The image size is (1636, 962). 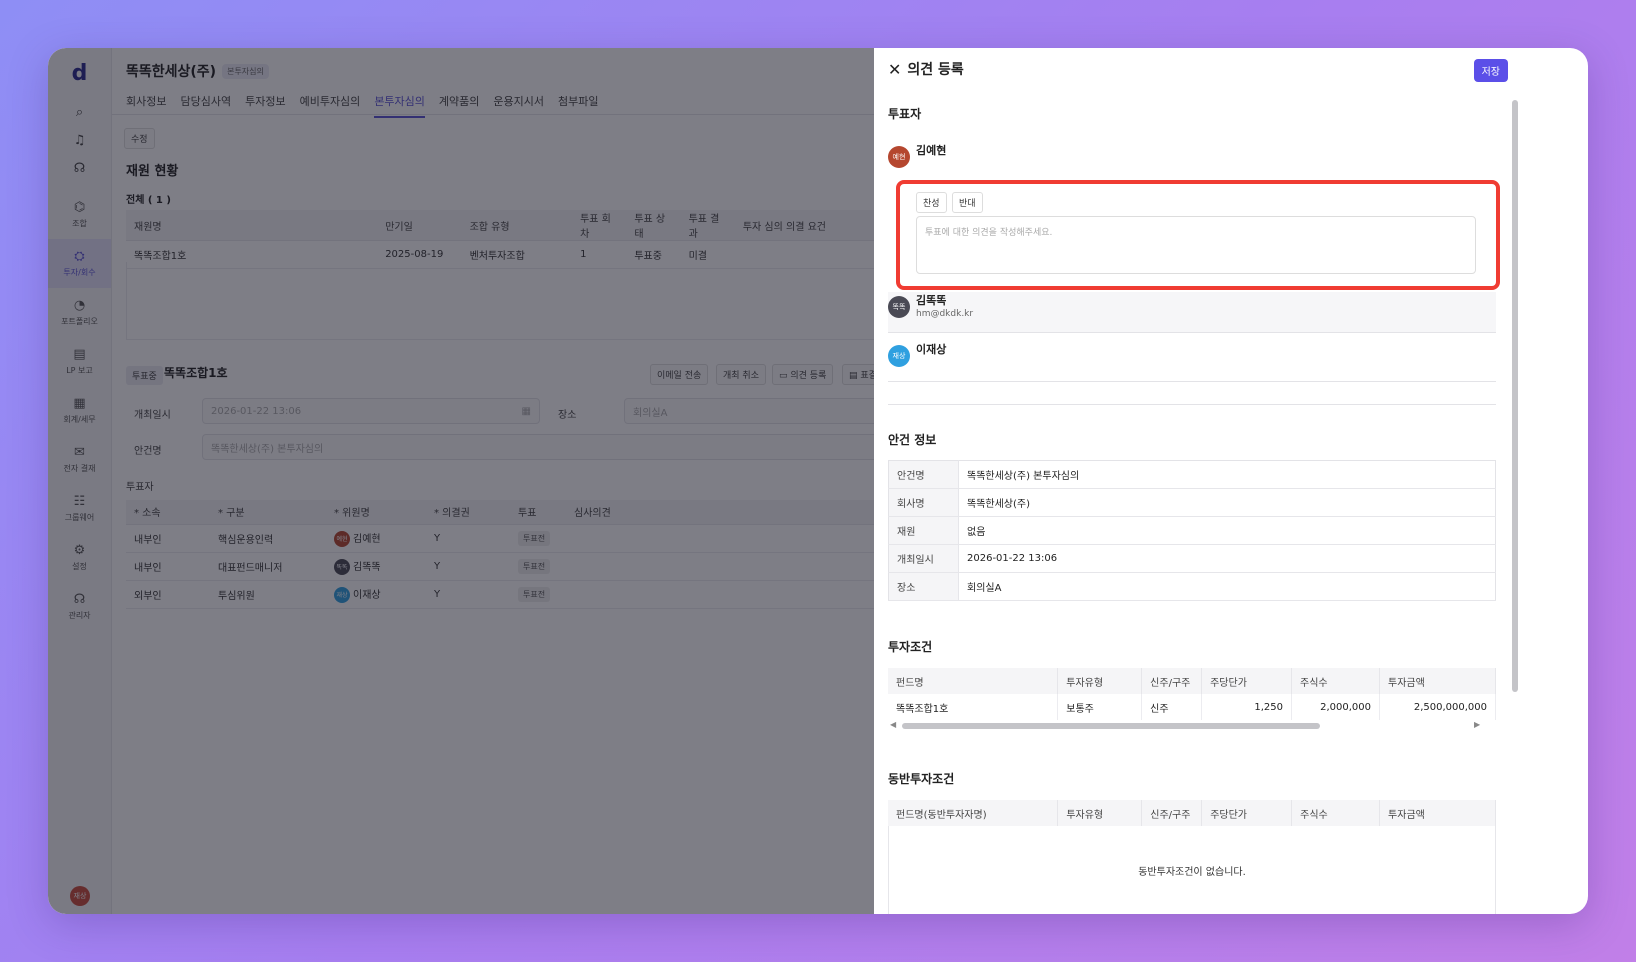 I want to click on voter-avatar: 재상, so click(x=899, y=356).